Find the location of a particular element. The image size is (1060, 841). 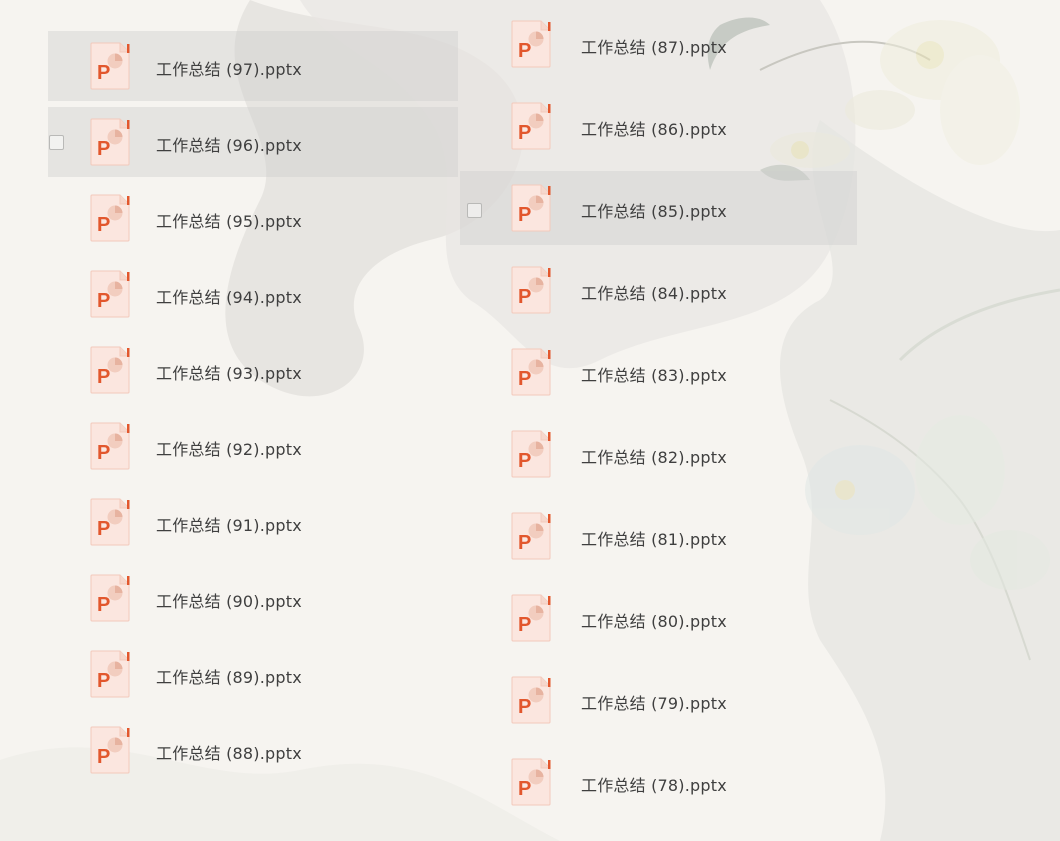

file-item: P 工作总结 (85).pptx is located at coordinates (658, 208).